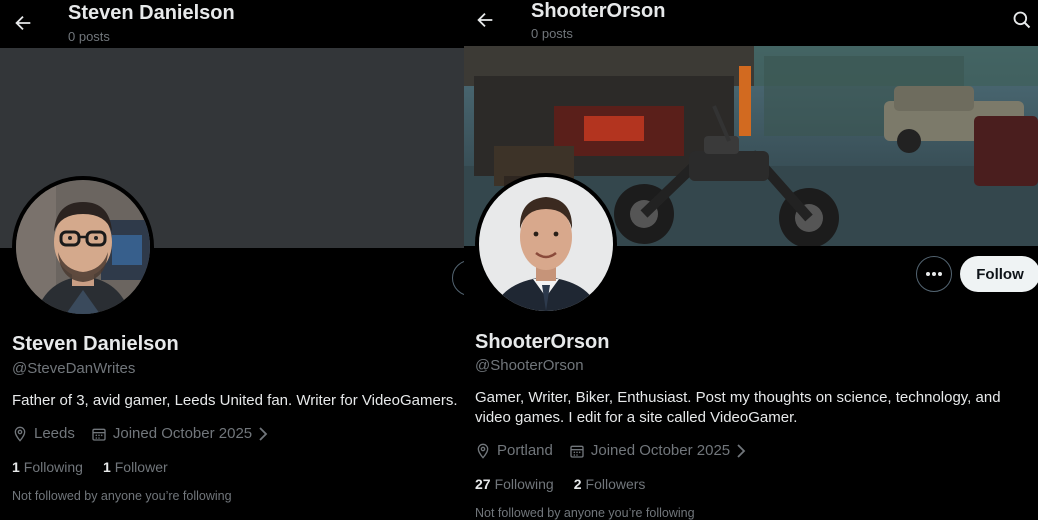 Image resolution: width=1038 pixels, height=520 pixels. Describe the element at coordinates (570, 484) in the screenshot. I see `follow-stats: 27 Following 2 Followers` at that location.